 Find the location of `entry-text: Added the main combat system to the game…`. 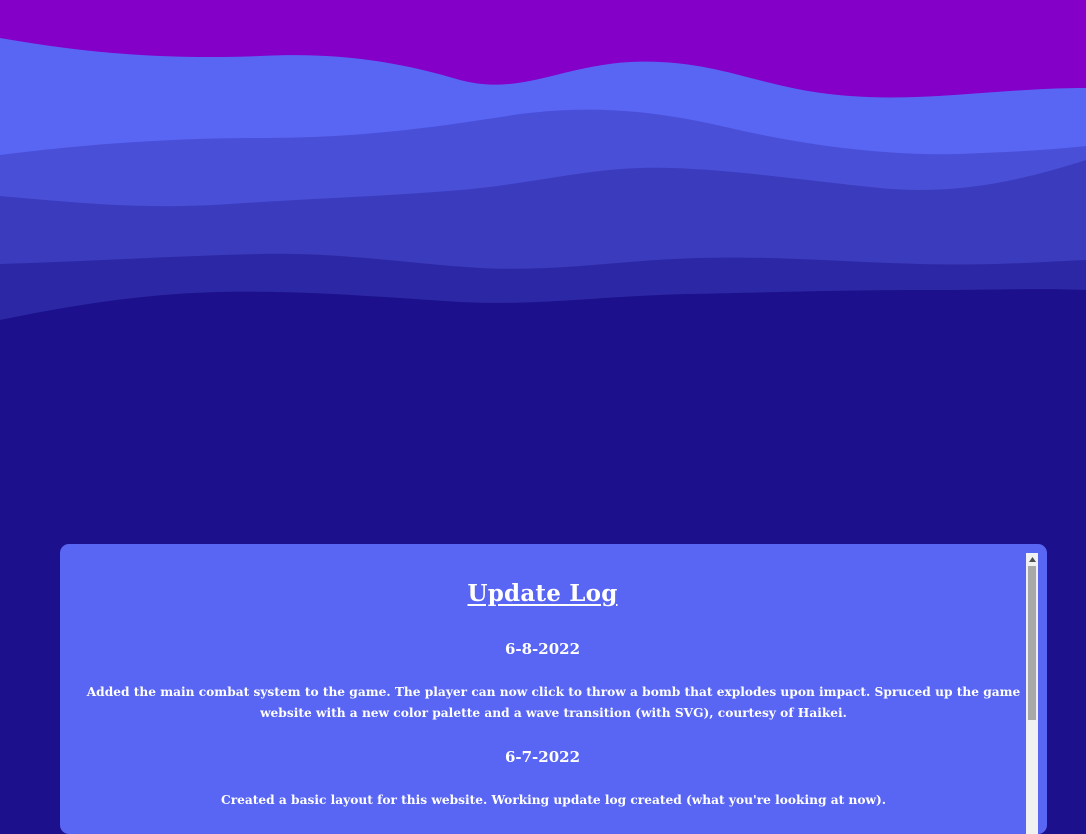

entry-text: Added the main combat system to the game… is located at coordinates (553, 702).